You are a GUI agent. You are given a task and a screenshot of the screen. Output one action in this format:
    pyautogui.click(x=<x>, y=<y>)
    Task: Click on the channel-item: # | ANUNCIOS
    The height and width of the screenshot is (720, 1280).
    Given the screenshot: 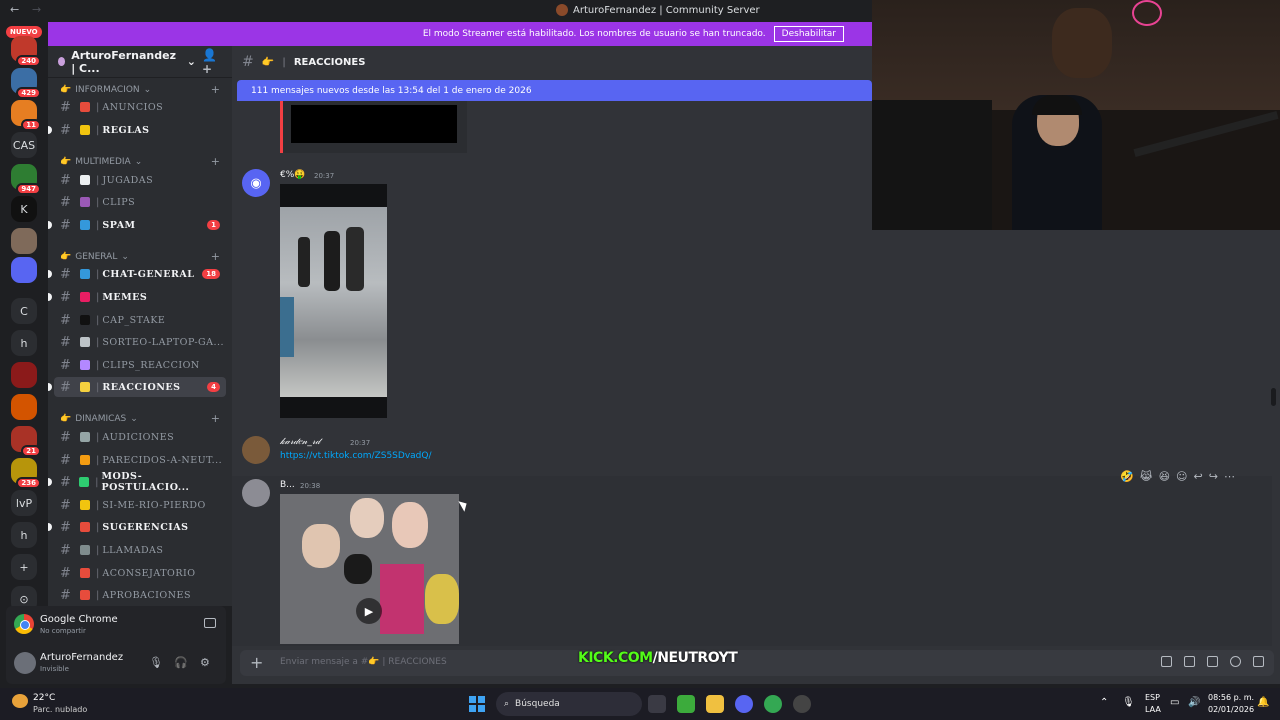 What is the action you would take?
    pyautogui.click(x=140, y=107)
    